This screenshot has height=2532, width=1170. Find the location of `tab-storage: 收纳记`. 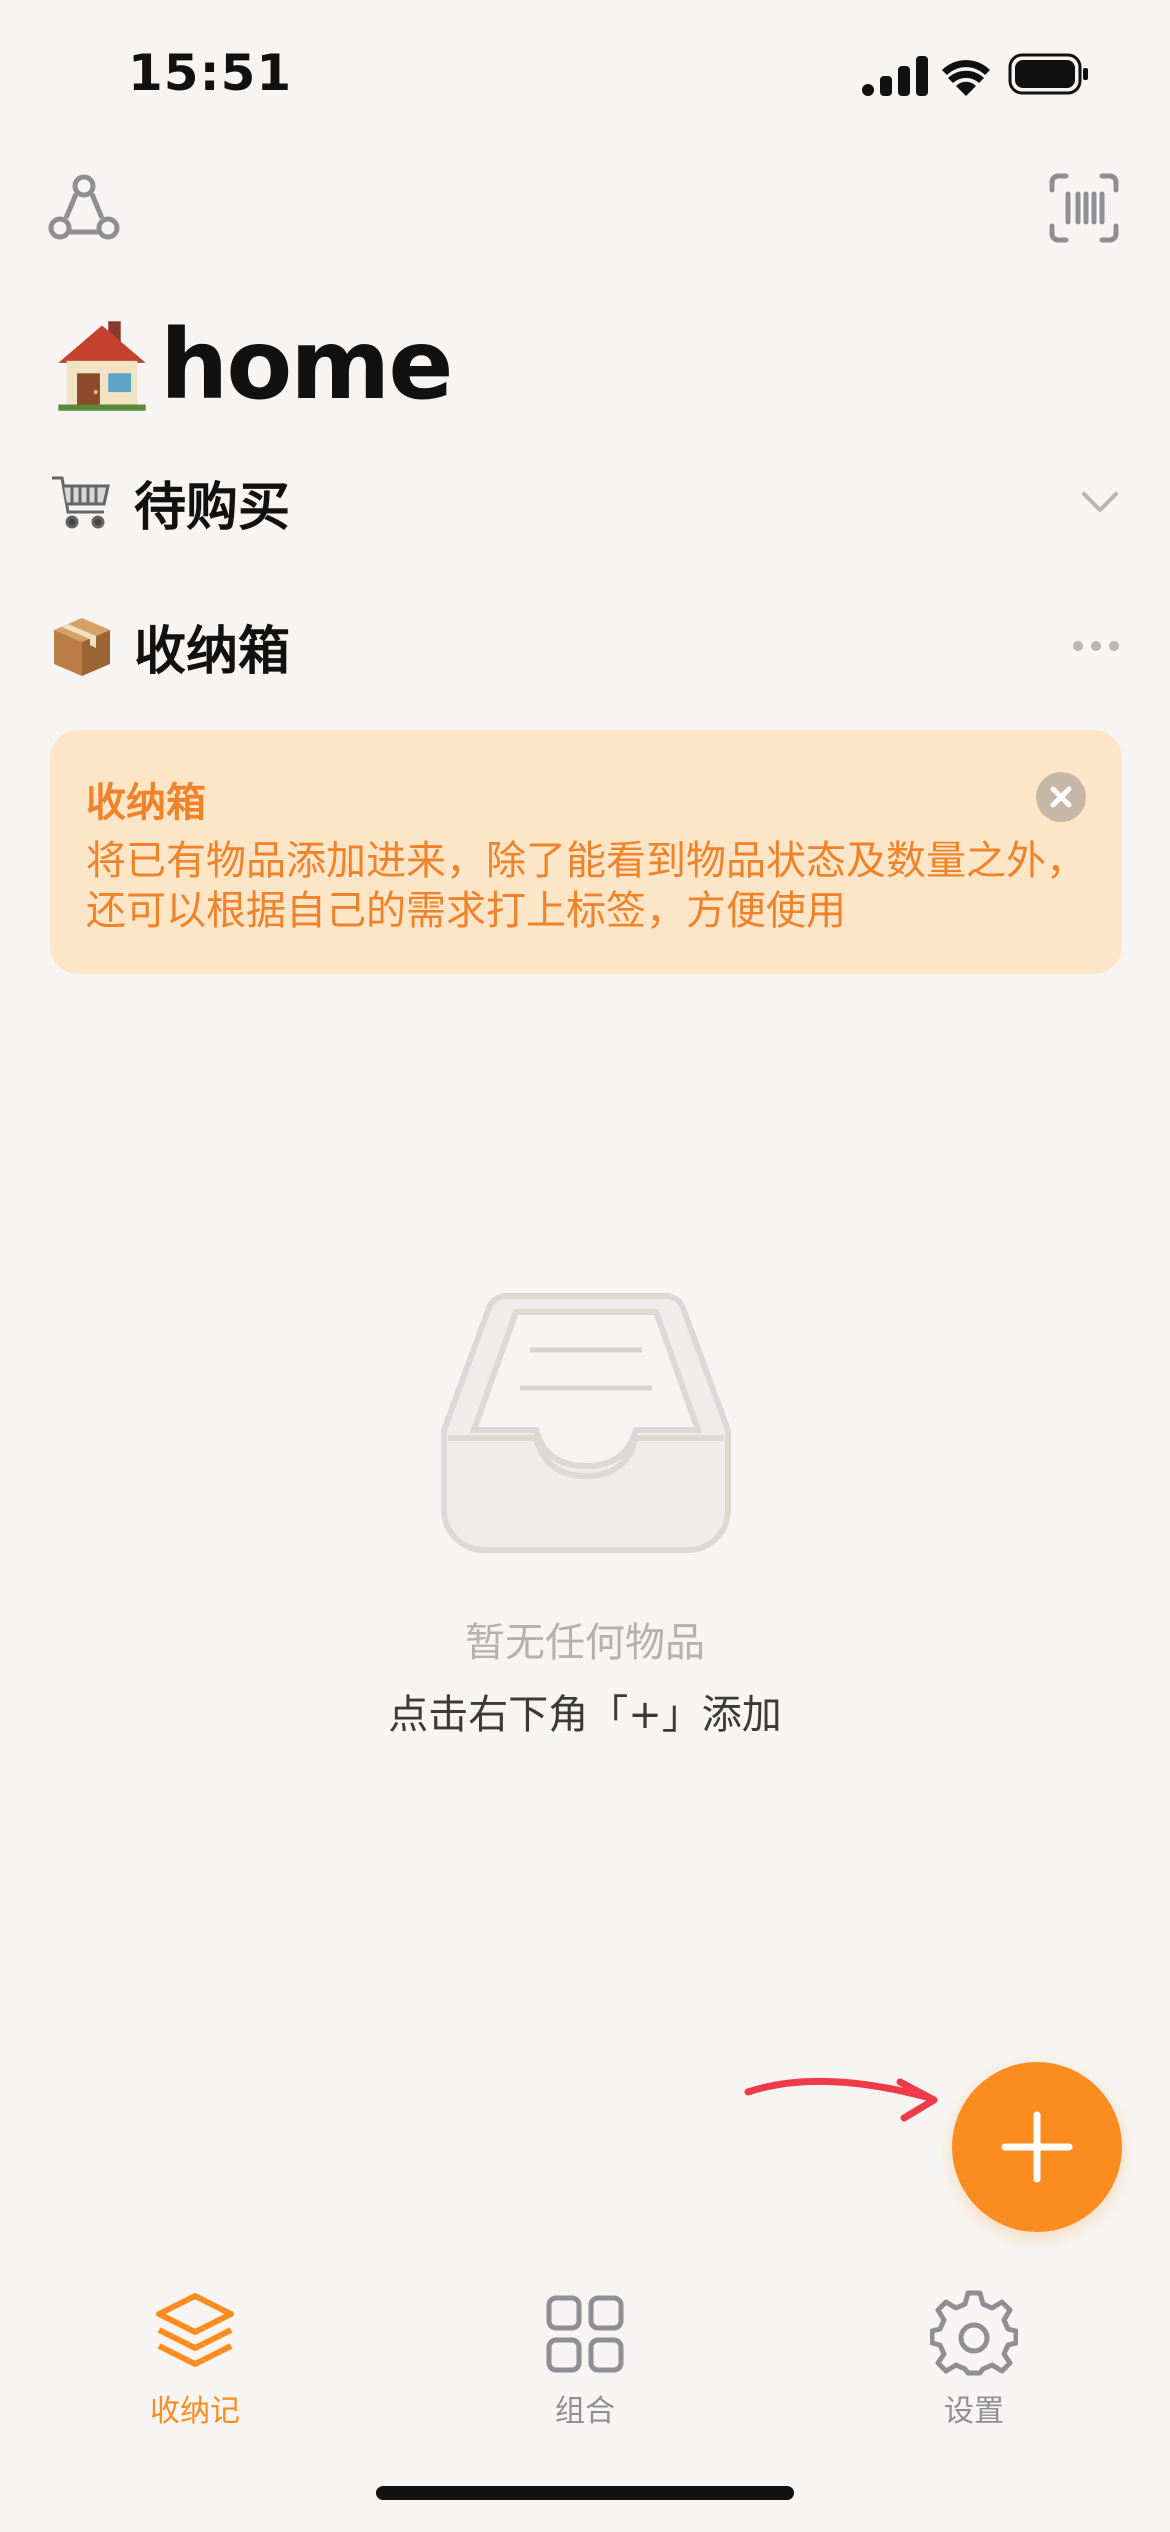

tab-storage: 收纳记 is located at coordinates (195, 2360).